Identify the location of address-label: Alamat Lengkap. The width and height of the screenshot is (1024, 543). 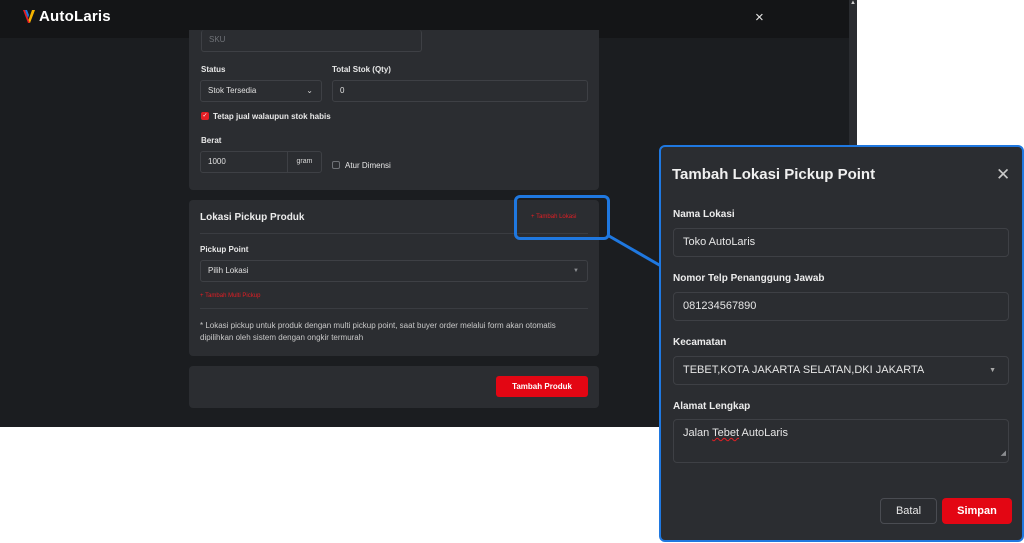
(712, 406).